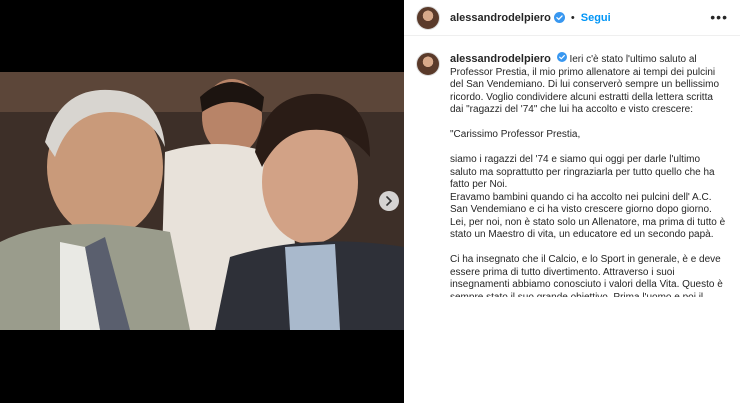 Image resolution: width=740 pixels, height=403 pixels. What do you see at coordinates (719, 17) in the screenshot?
I see `more-options-icon: •••` at bounding box center [719, 17].